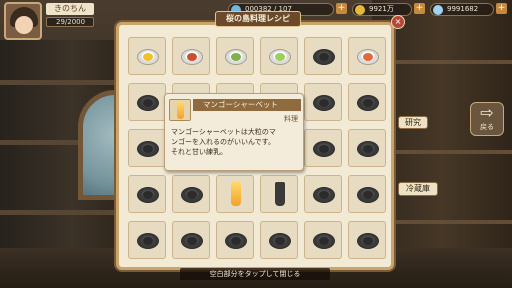  What do you see at coordinates (223, 142) in the screenshot?
I see `tooltip-description: マンゴーシャーベットは大粒のマ ンゴーを入れるのがいいんです。 それと甘い練乳。` at bounding box center [223, 142].